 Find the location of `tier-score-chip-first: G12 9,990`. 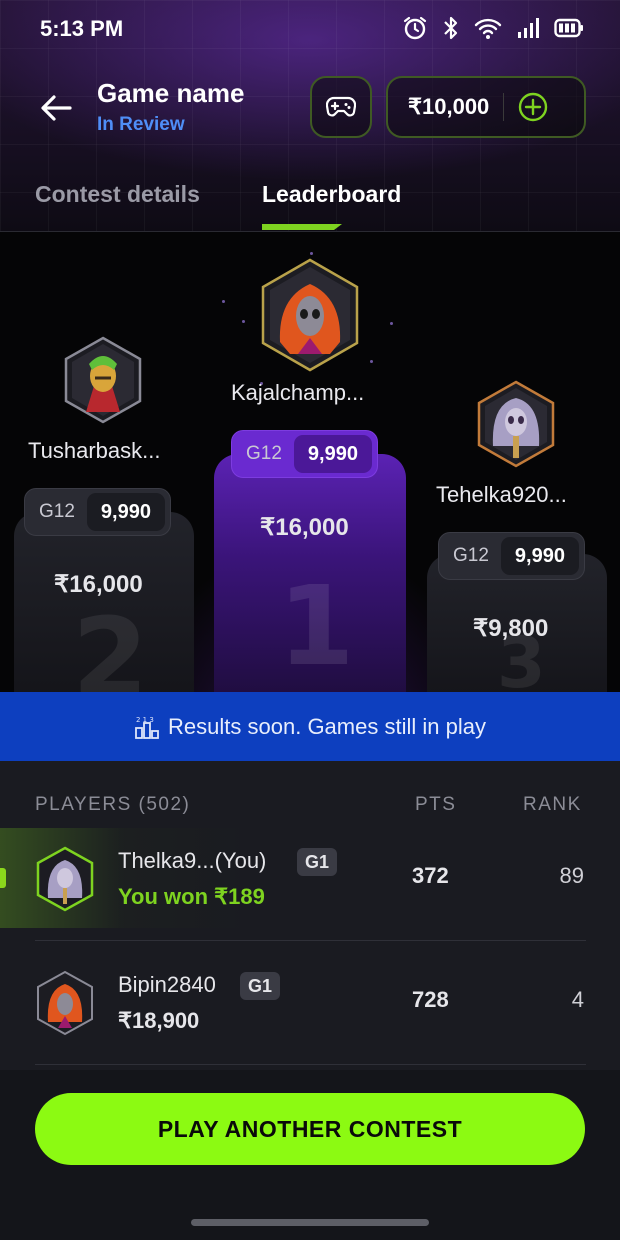

tier-score-chip-first: G12 9,990 is located at coordinates (304, 454).